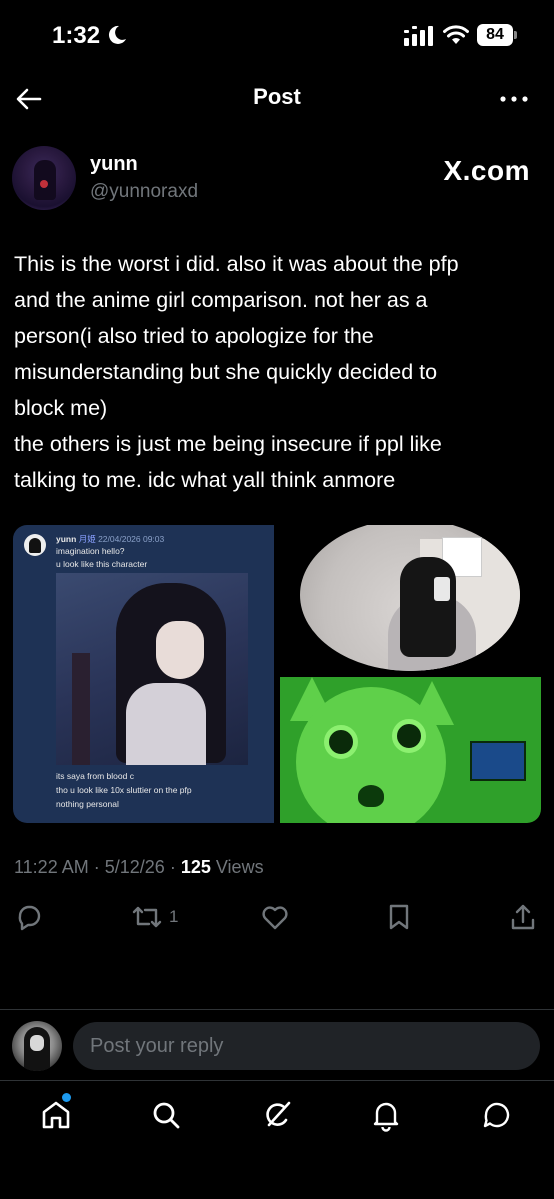 The height and width of the screenshot is (1199, 554). I want to click on grok-icon, so click(278, 1114).